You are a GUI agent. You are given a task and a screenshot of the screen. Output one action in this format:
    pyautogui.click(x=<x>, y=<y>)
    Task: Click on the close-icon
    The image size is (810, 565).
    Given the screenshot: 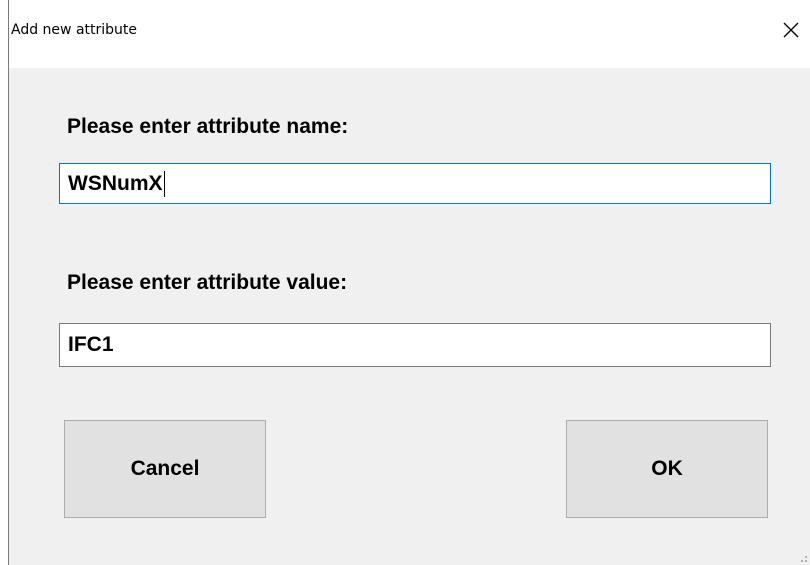 What is the action you would take?
    pyautogui.click(x=791, y=30)
    